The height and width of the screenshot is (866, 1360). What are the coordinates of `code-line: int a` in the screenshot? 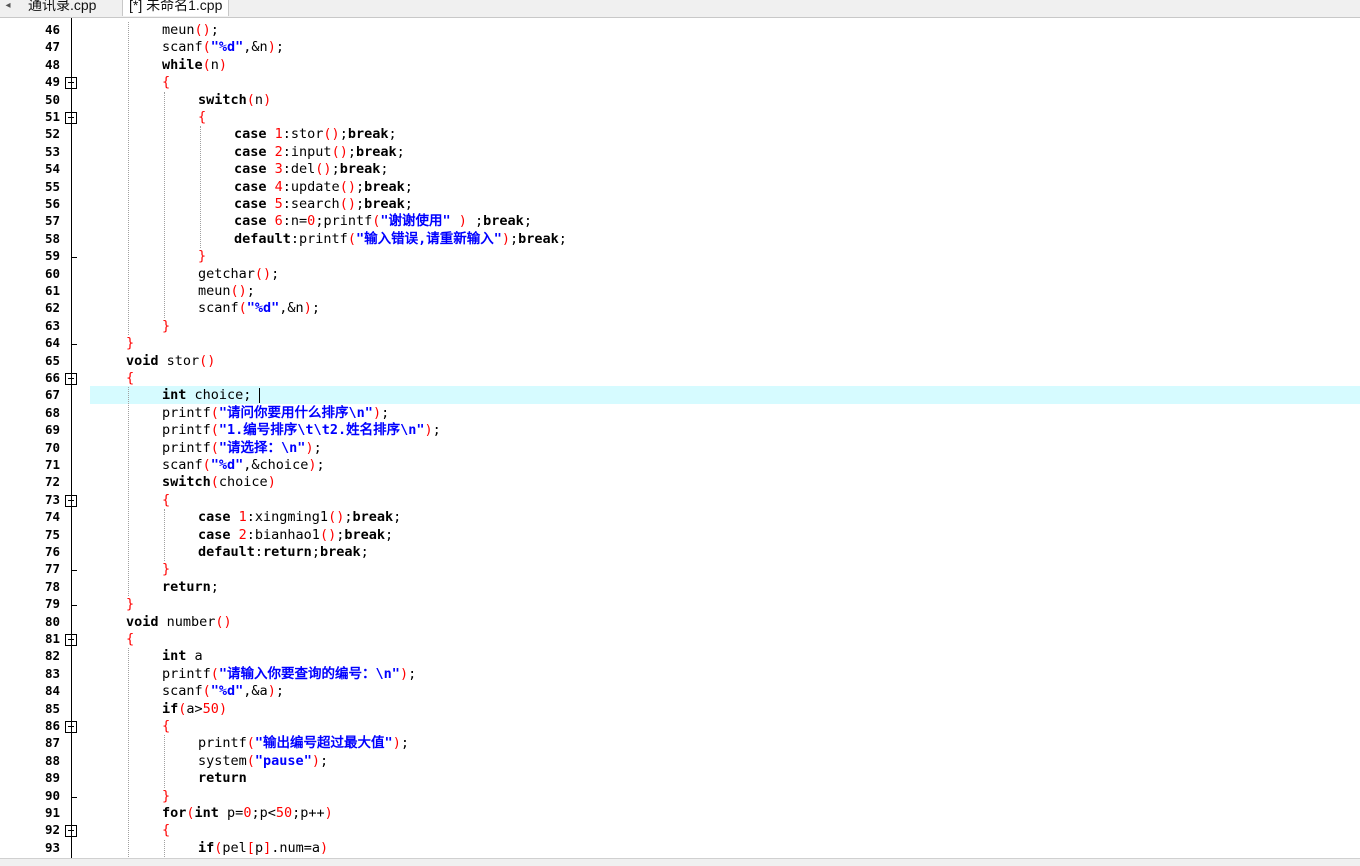 It's located at (182, 656).